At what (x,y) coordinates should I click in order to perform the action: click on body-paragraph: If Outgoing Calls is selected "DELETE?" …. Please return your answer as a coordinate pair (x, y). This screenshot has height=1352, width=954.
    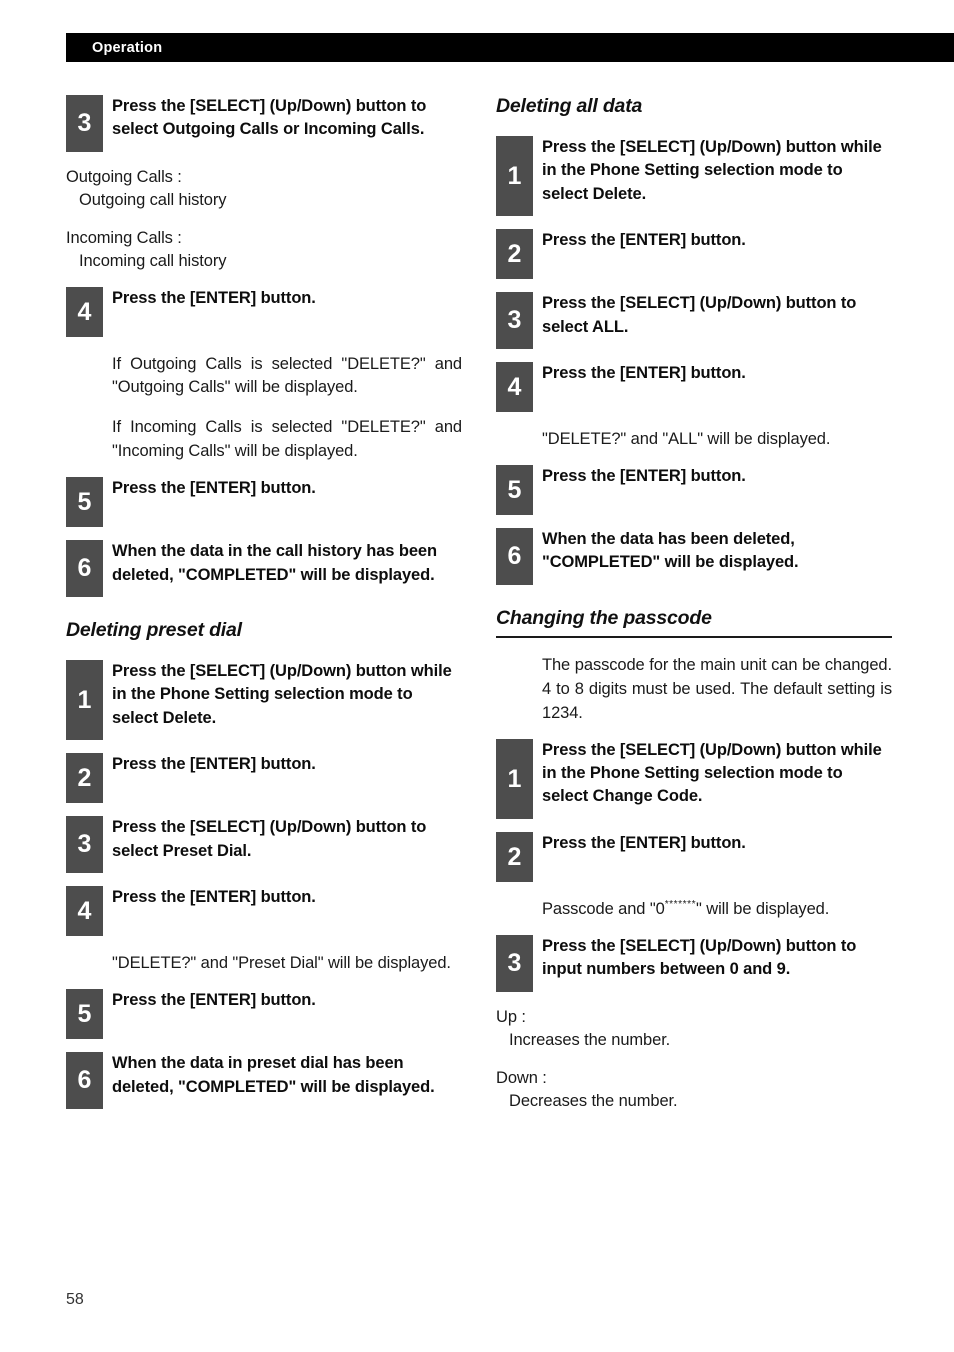
    Looking at the image, I should click on (287, 375).